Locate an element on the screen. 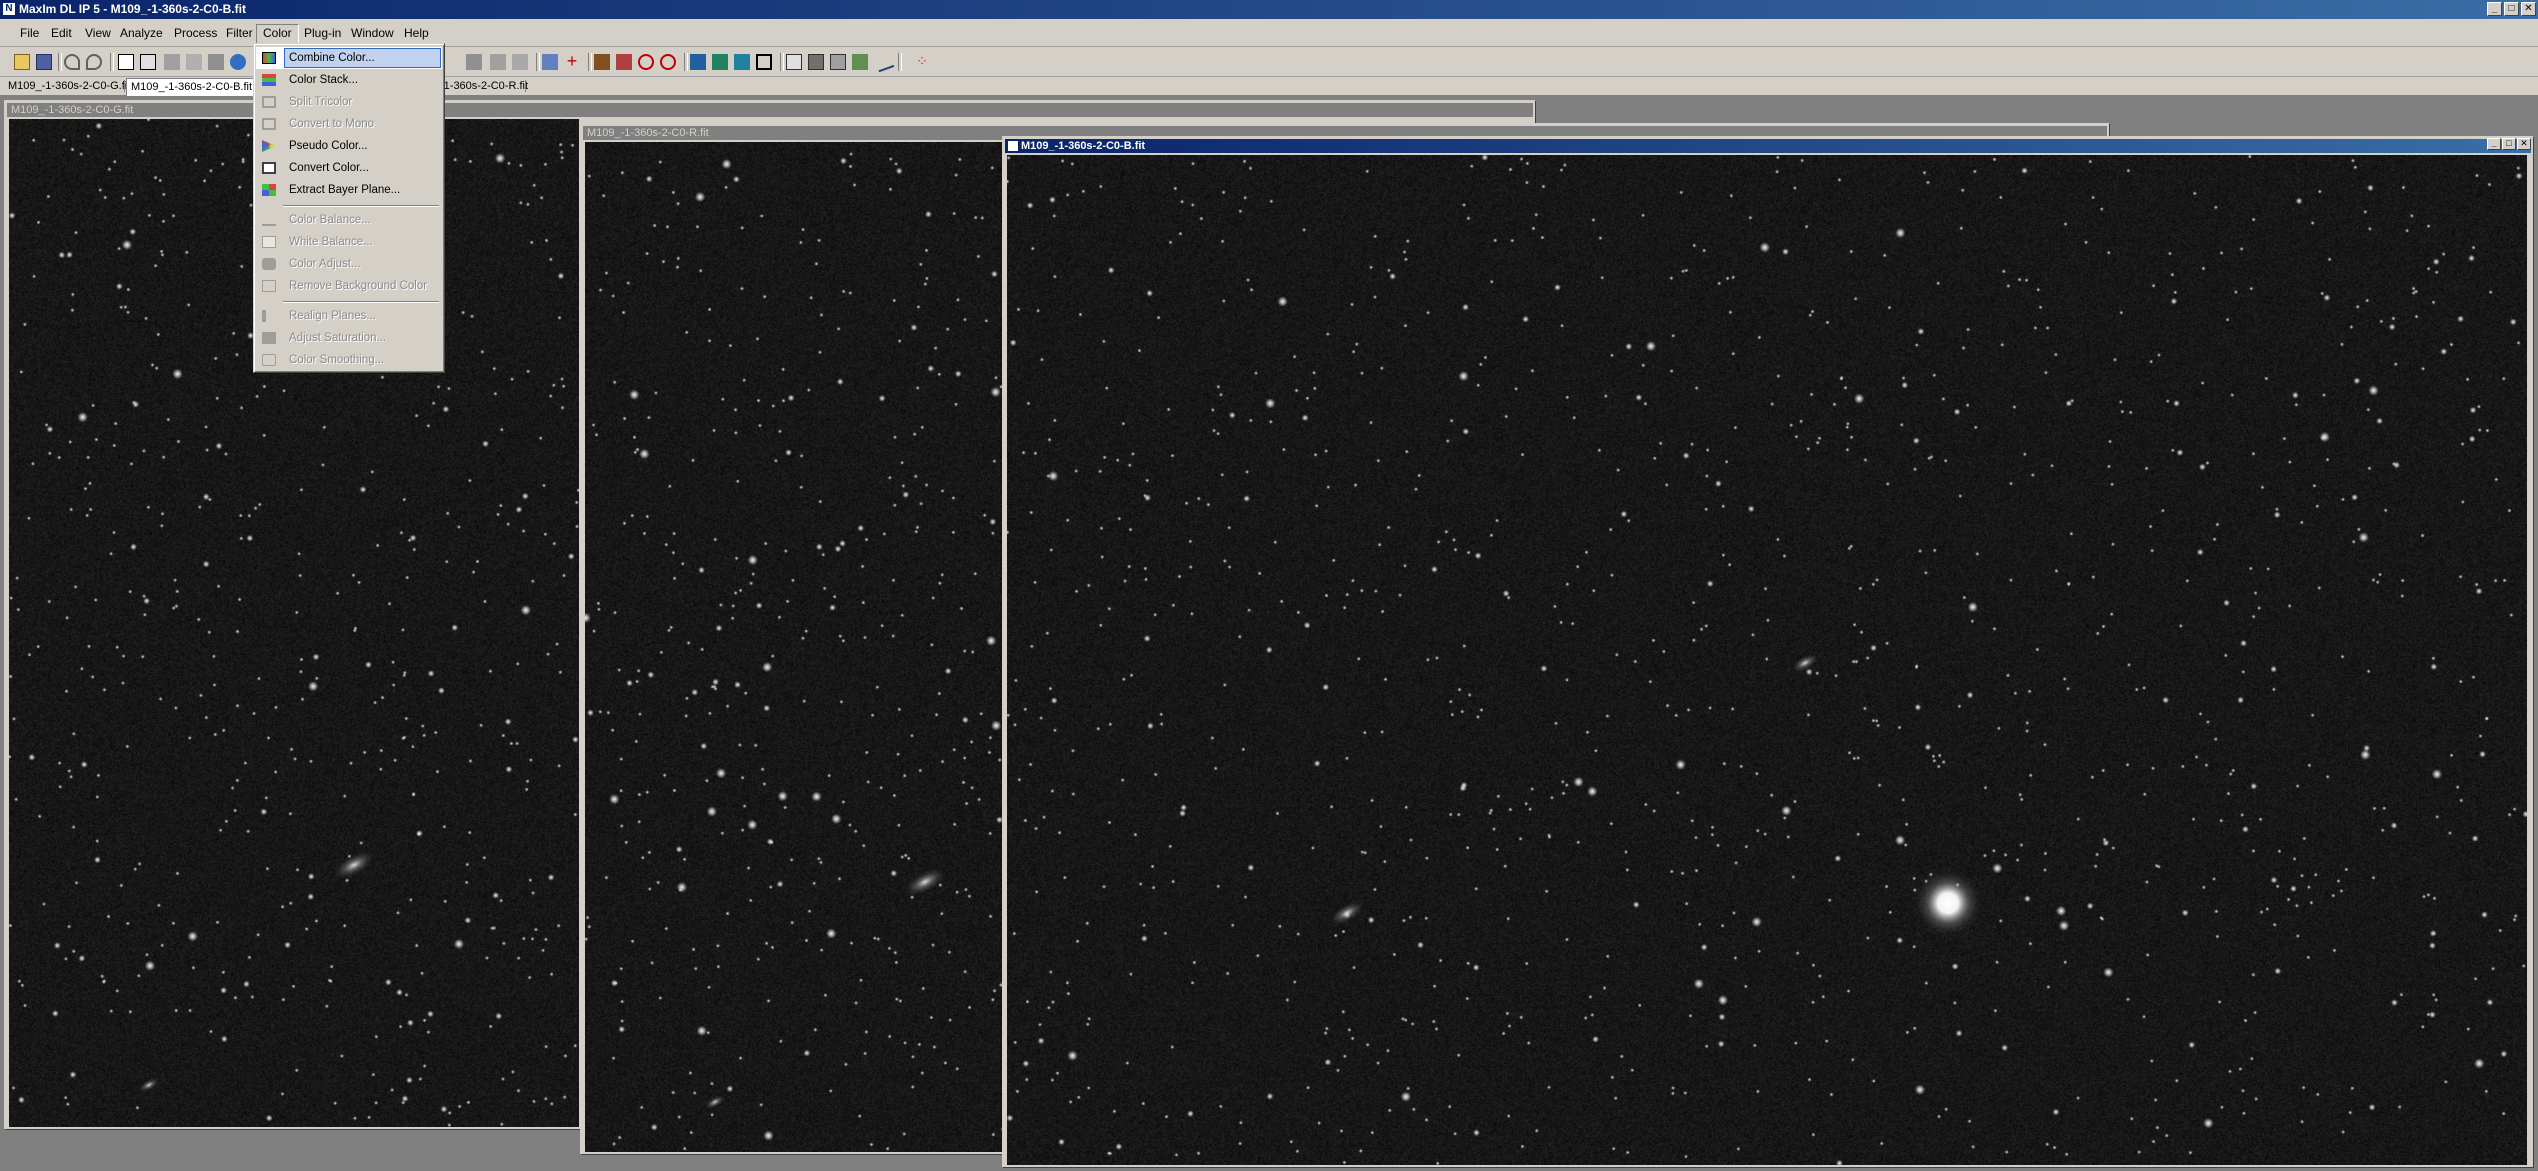  document-icon is located at coordinates (1013, 146).